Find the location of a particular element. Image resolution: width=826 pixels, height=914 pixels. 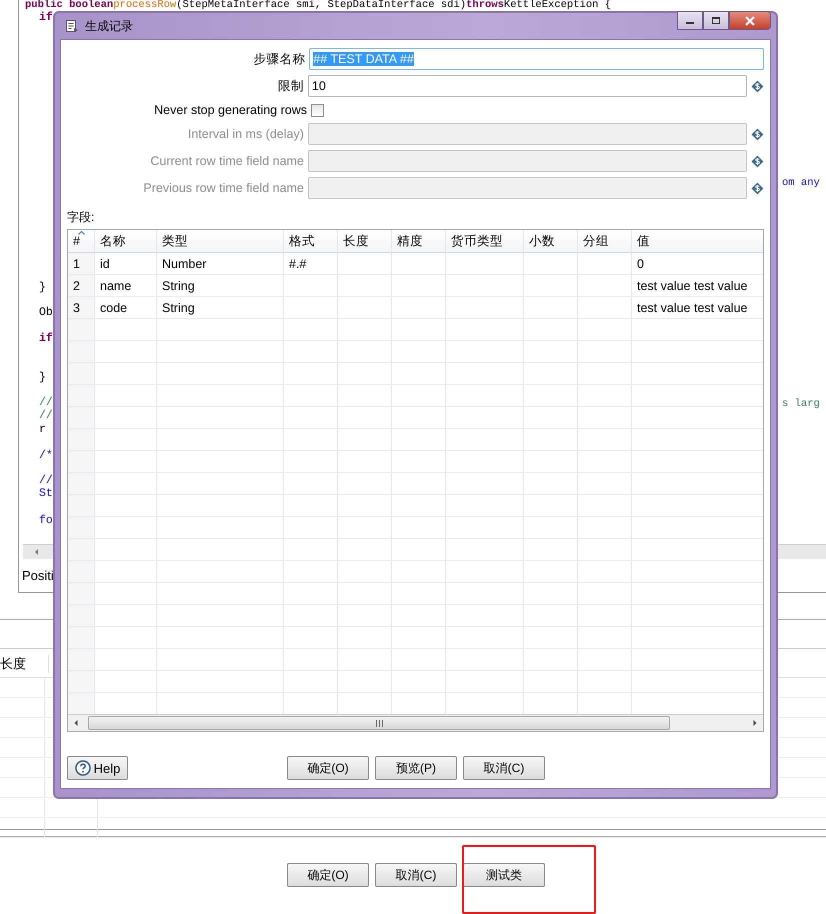

maximize-button is located at coordinates (716, 20).